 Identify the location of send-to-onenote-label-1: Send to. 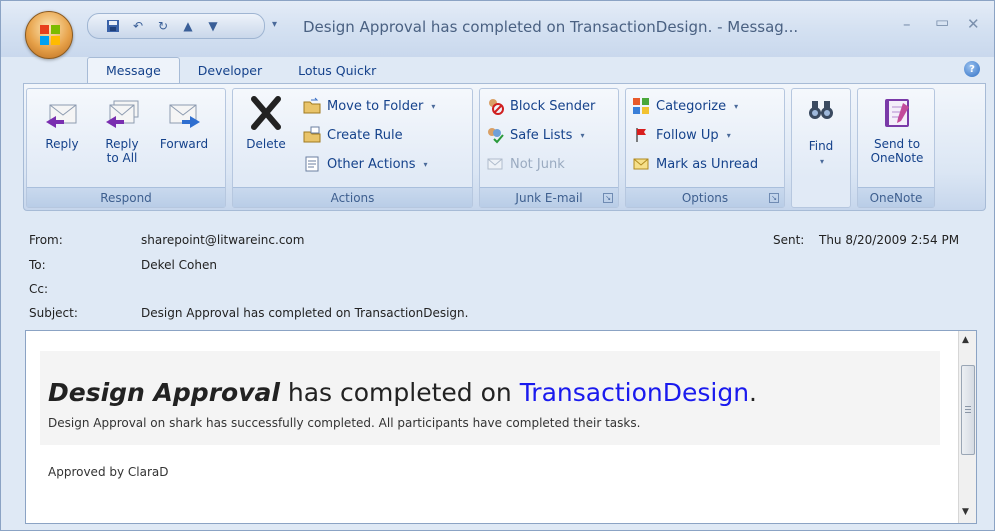
(897, 144).